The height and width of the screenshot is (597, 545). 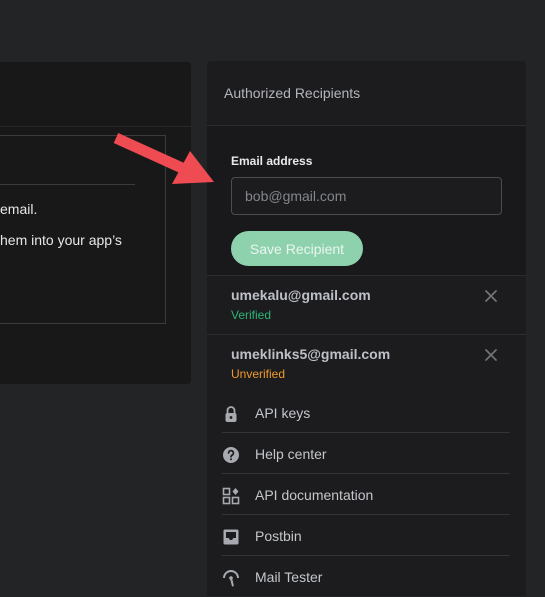 What do you see at coordinates (289, 577) in the screenshot?
I see `nav-label: Mail Tester` at bounding box center [289, 577].